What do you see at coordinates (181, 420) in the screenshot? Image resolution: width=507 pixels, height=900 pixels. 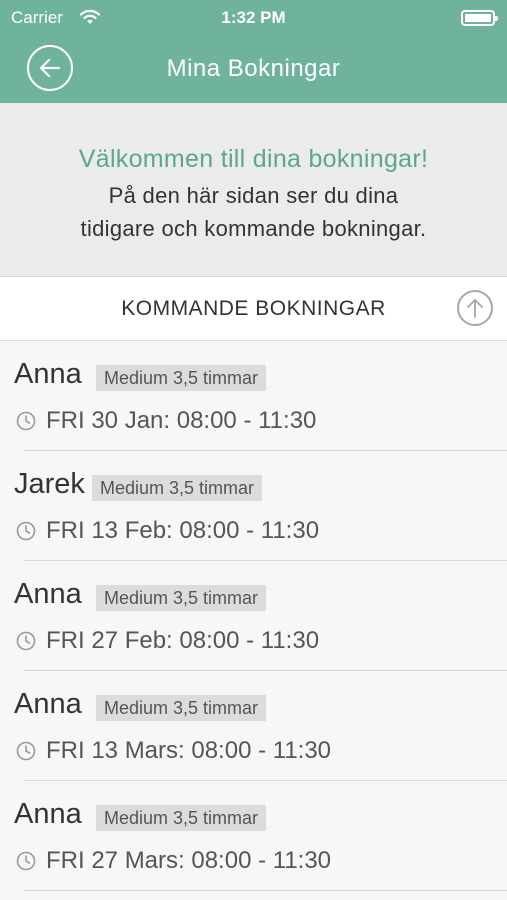 I see `booking-time: FRI 30 Jan: 08:00 - 11:30` at bounding box center [181, 420].